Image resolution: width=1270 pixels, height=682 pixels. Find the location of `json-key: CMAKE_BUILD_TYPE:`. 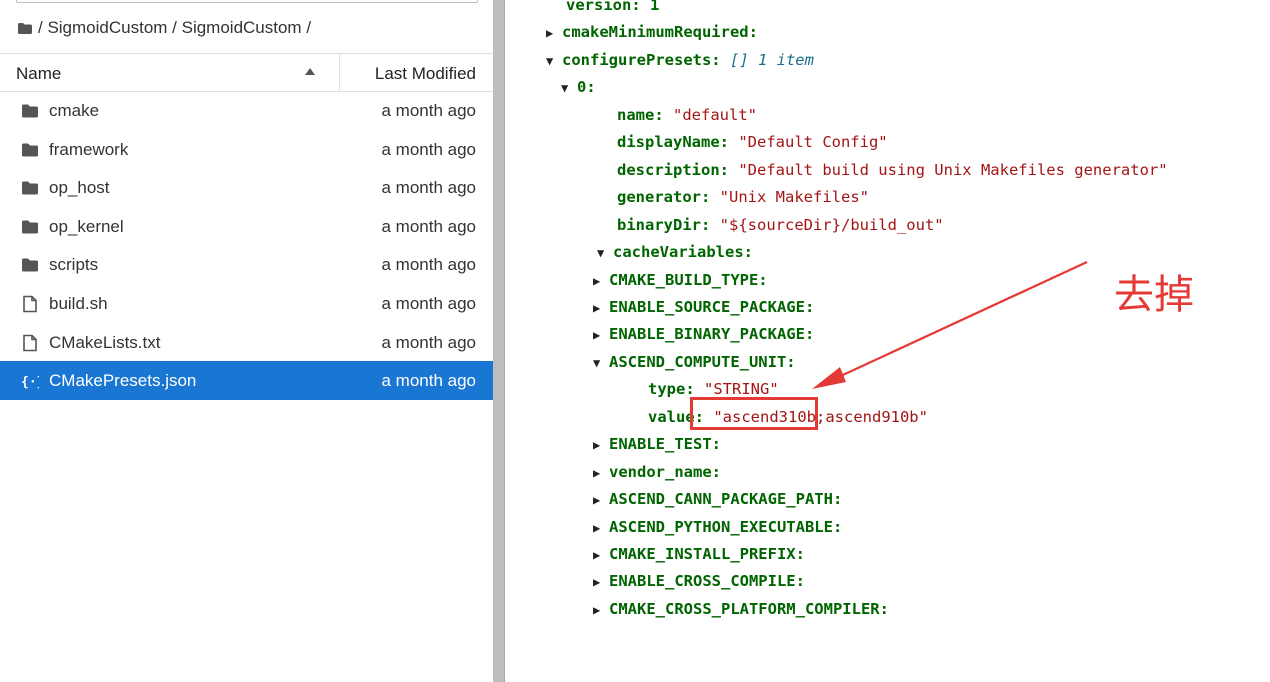

json-key: CMAKE_BUILD_TYPE: is located at coordinates (688, 280).